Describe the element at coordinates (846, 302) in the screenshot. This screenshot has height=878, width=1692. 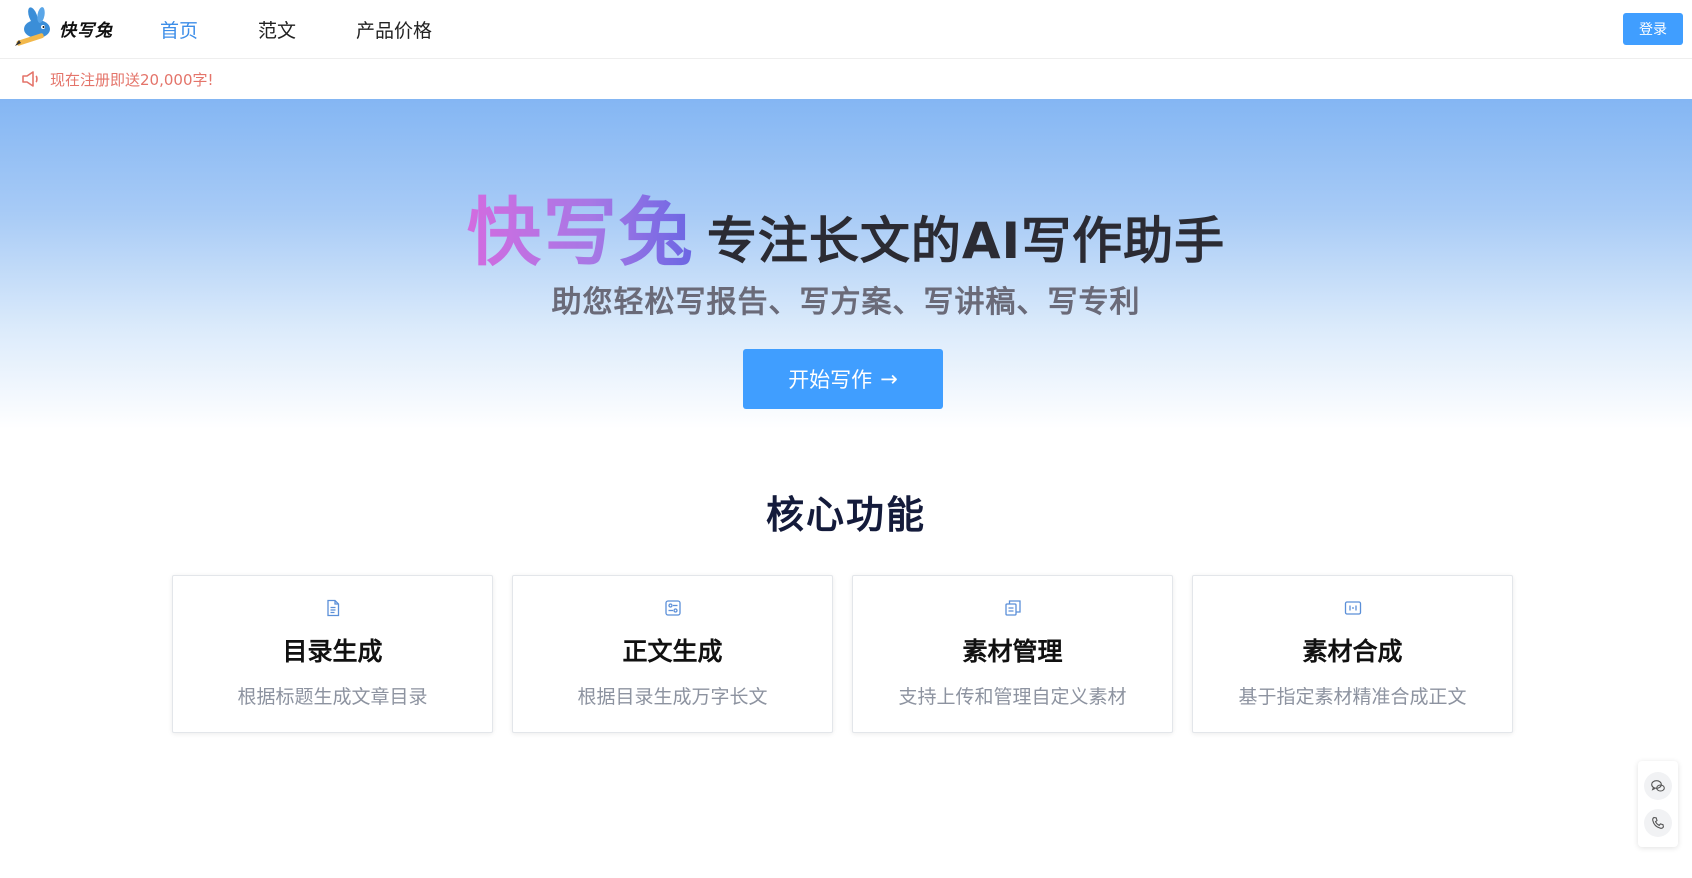
I see `hero-subtitle: 助您轻松写报告、写方案、写讲稿、写专利` at that location.